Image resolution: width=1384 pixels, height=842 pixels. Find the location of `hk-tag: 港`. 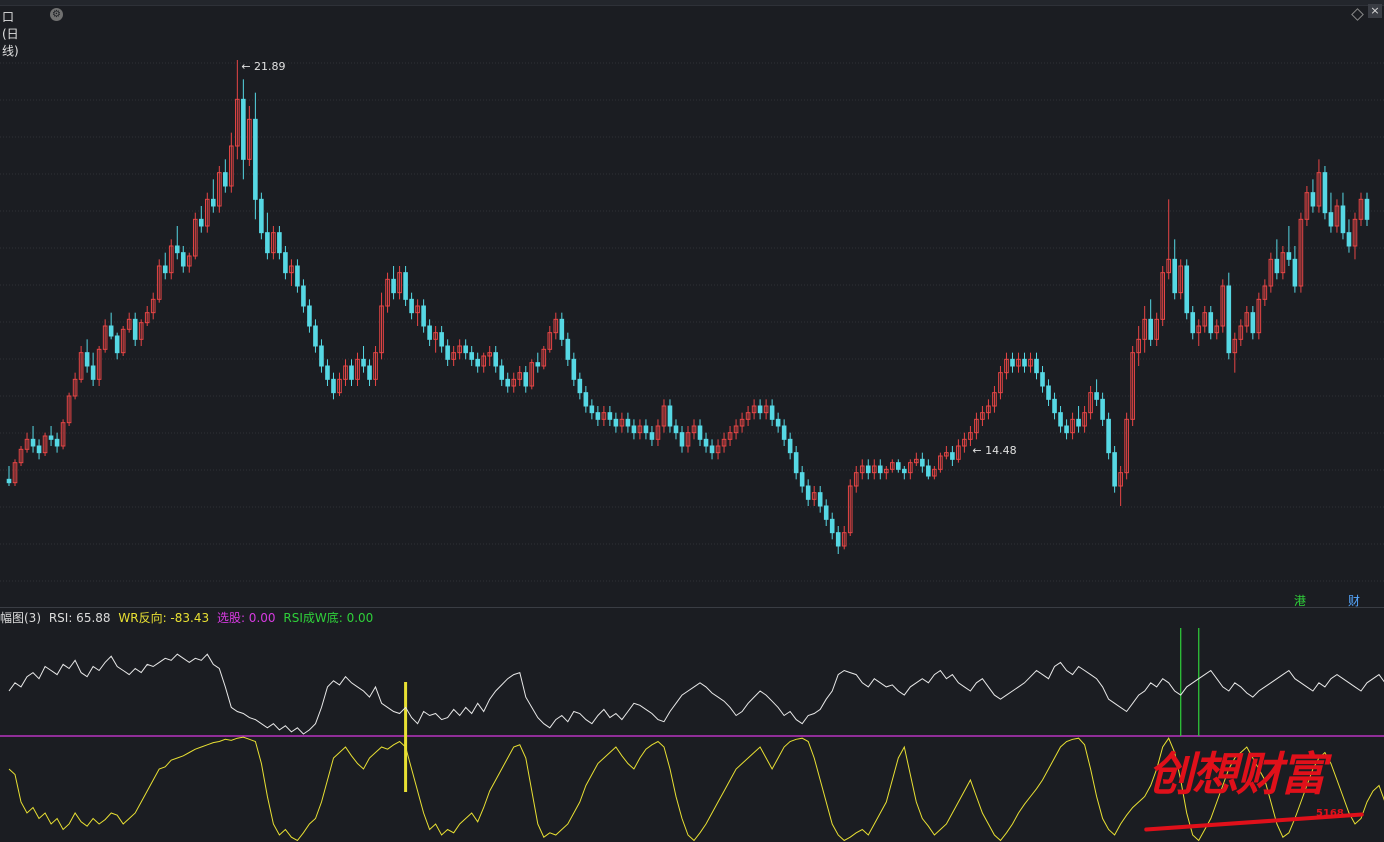

hk-tag: 港 is located at coordinates (1300, 600).